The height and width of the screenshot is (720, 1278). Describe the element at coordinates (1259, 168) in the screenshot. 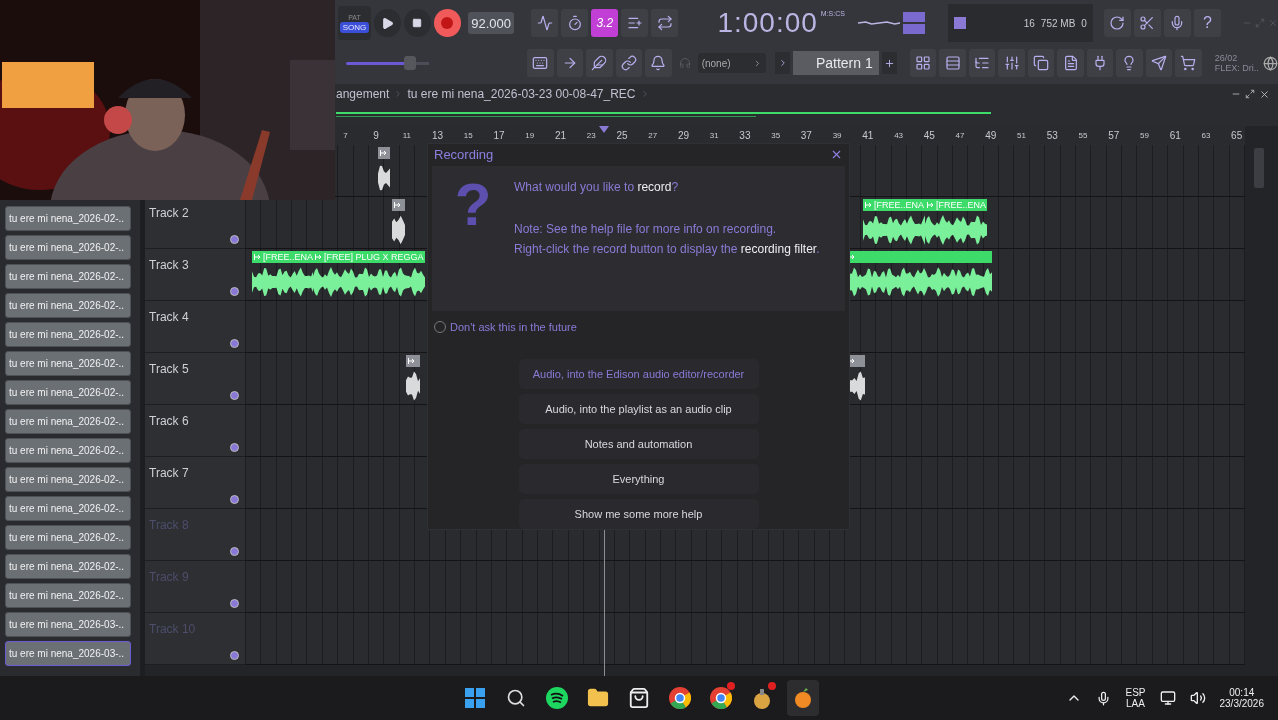

I see `scrollbar-thumb` at that location.